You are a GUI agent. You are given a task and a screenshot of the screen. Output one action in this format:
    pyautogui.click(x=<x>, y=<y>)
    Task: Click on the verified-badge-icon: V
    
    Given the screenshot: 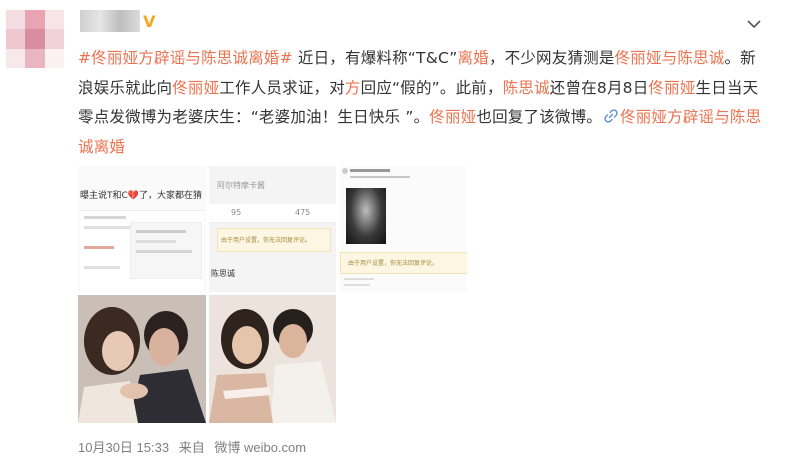 What is the action you would take?
    pyautogui.click(x=149, y=21)
    